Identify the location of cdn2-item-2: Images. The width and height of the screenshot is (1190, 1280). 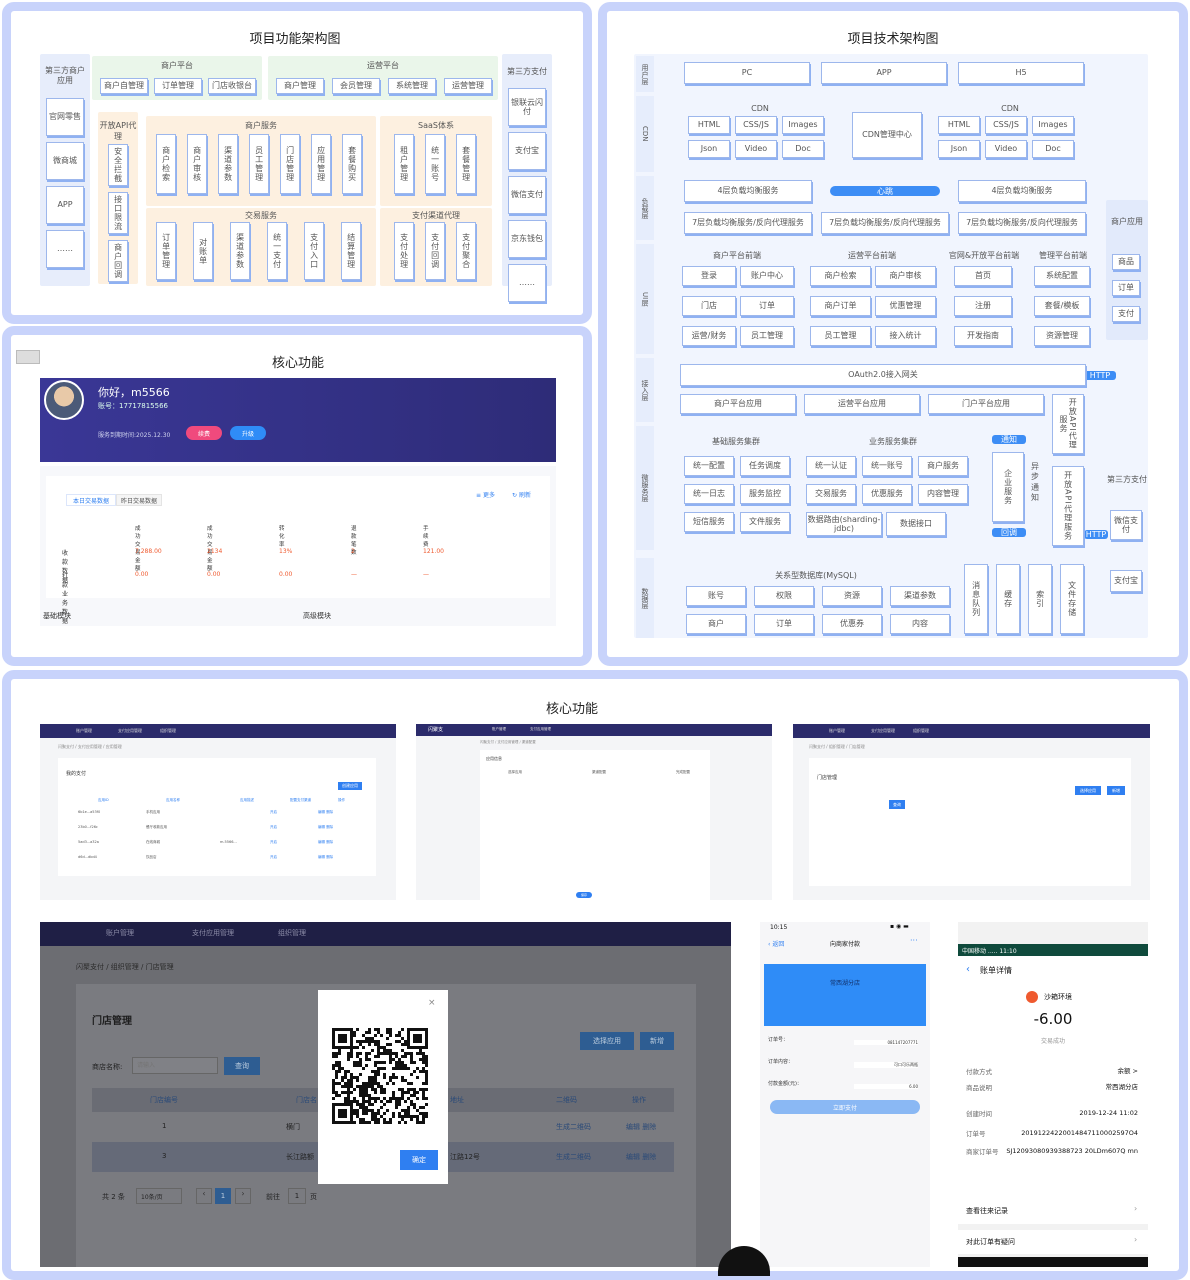
(1053, 125).